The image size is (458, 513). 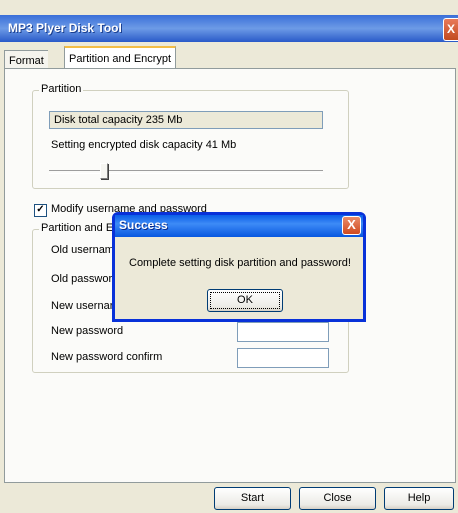 I want to click on disk-total-capacity-field: Disk total capacity 235 Mb, so click(x=186, y=120).